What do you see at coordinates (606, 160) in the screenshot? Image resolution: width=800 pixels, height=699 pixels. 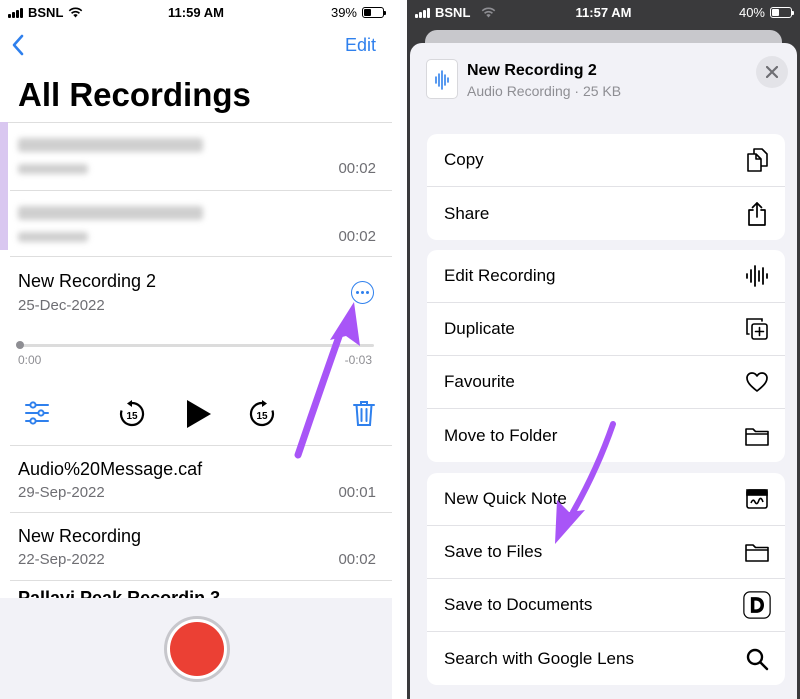 I see `action-copy: Copy` at bounding box center [606, 160].